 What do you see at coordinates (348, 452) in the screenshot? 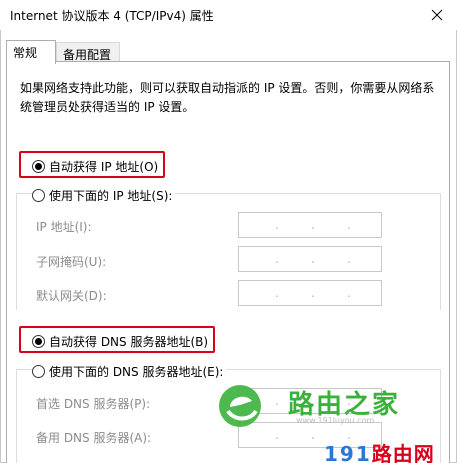
I see `watermark-brand-number: 191` at bounding box center [348, 452].